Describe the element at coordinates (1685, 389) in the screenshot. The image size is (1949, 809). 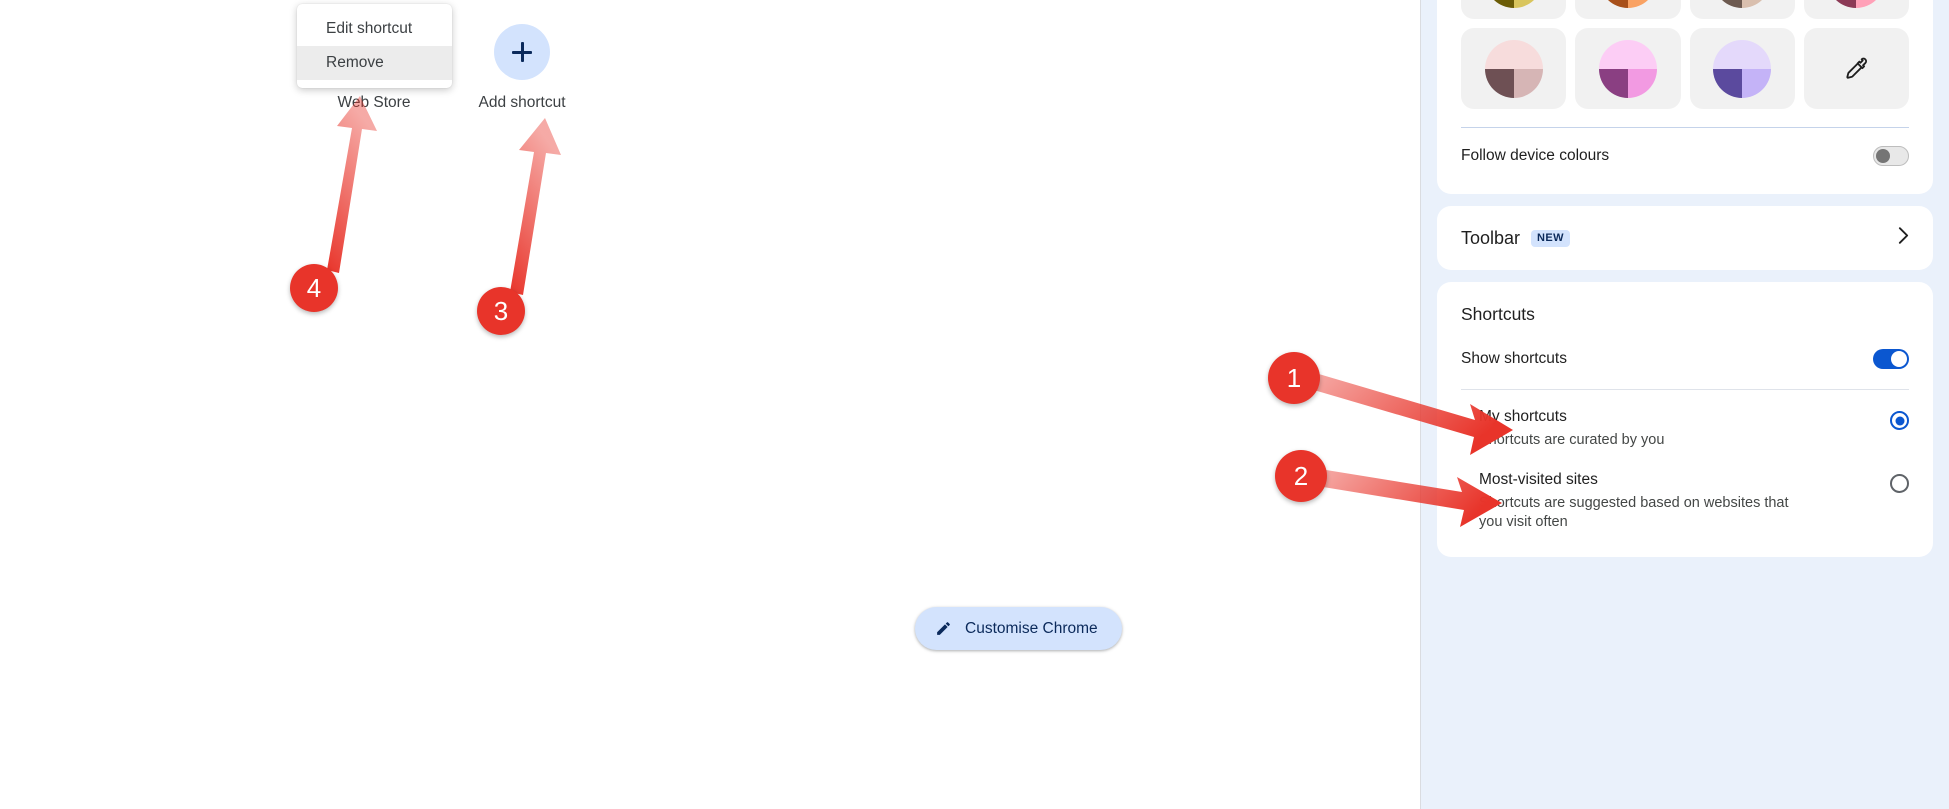
I see `shortcuts-divider` at that location.